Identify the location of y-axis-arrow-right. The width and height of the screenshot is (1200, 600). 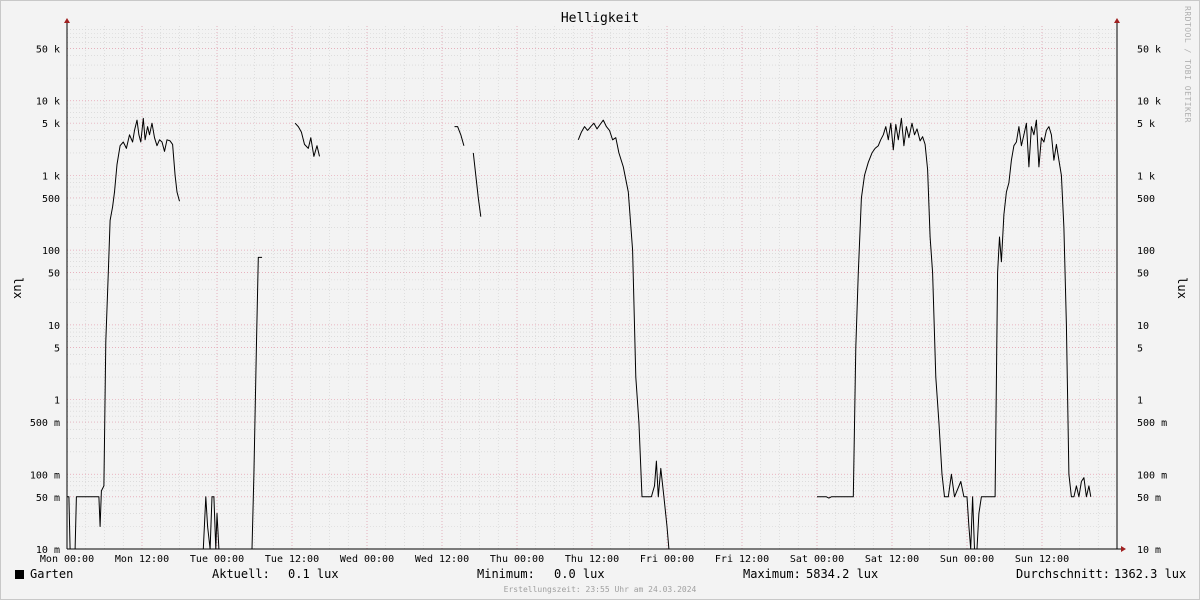
(1117, 20).